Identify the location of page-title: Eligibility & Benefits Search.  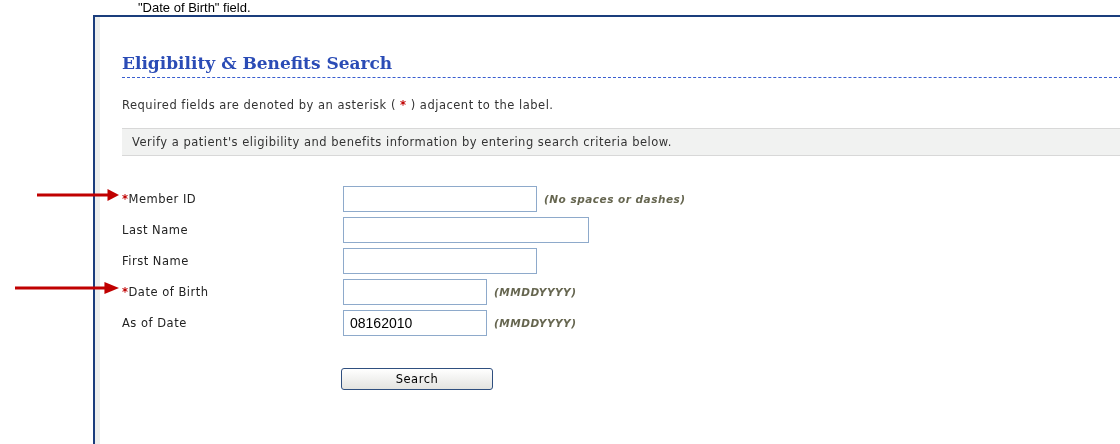
(621, 65).